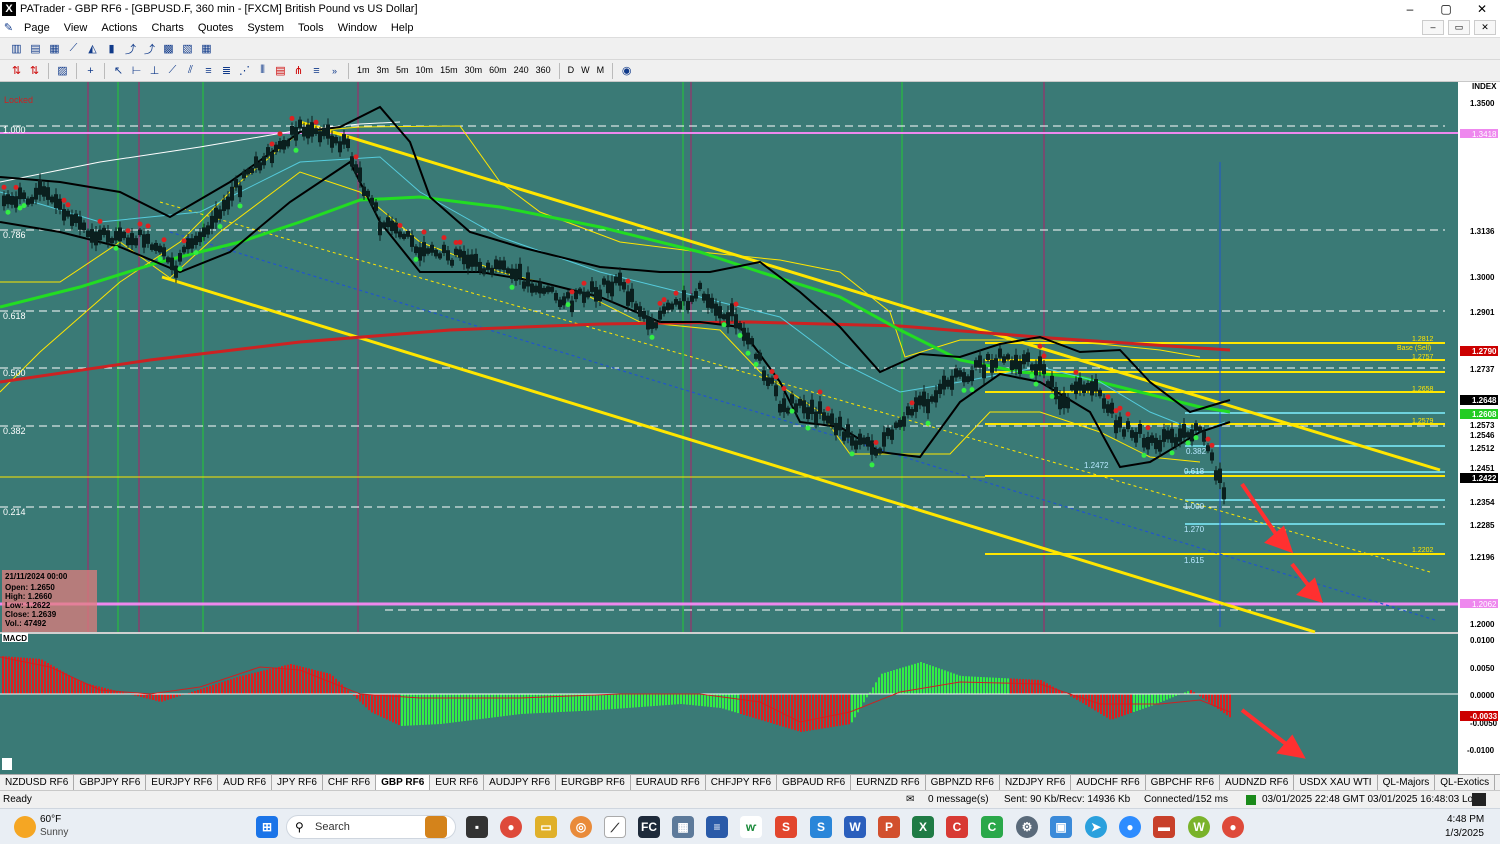 The width and height of the screenshot is (1500, 844). I want to click on file-explorer-icon: ▭, so click(546, 827).